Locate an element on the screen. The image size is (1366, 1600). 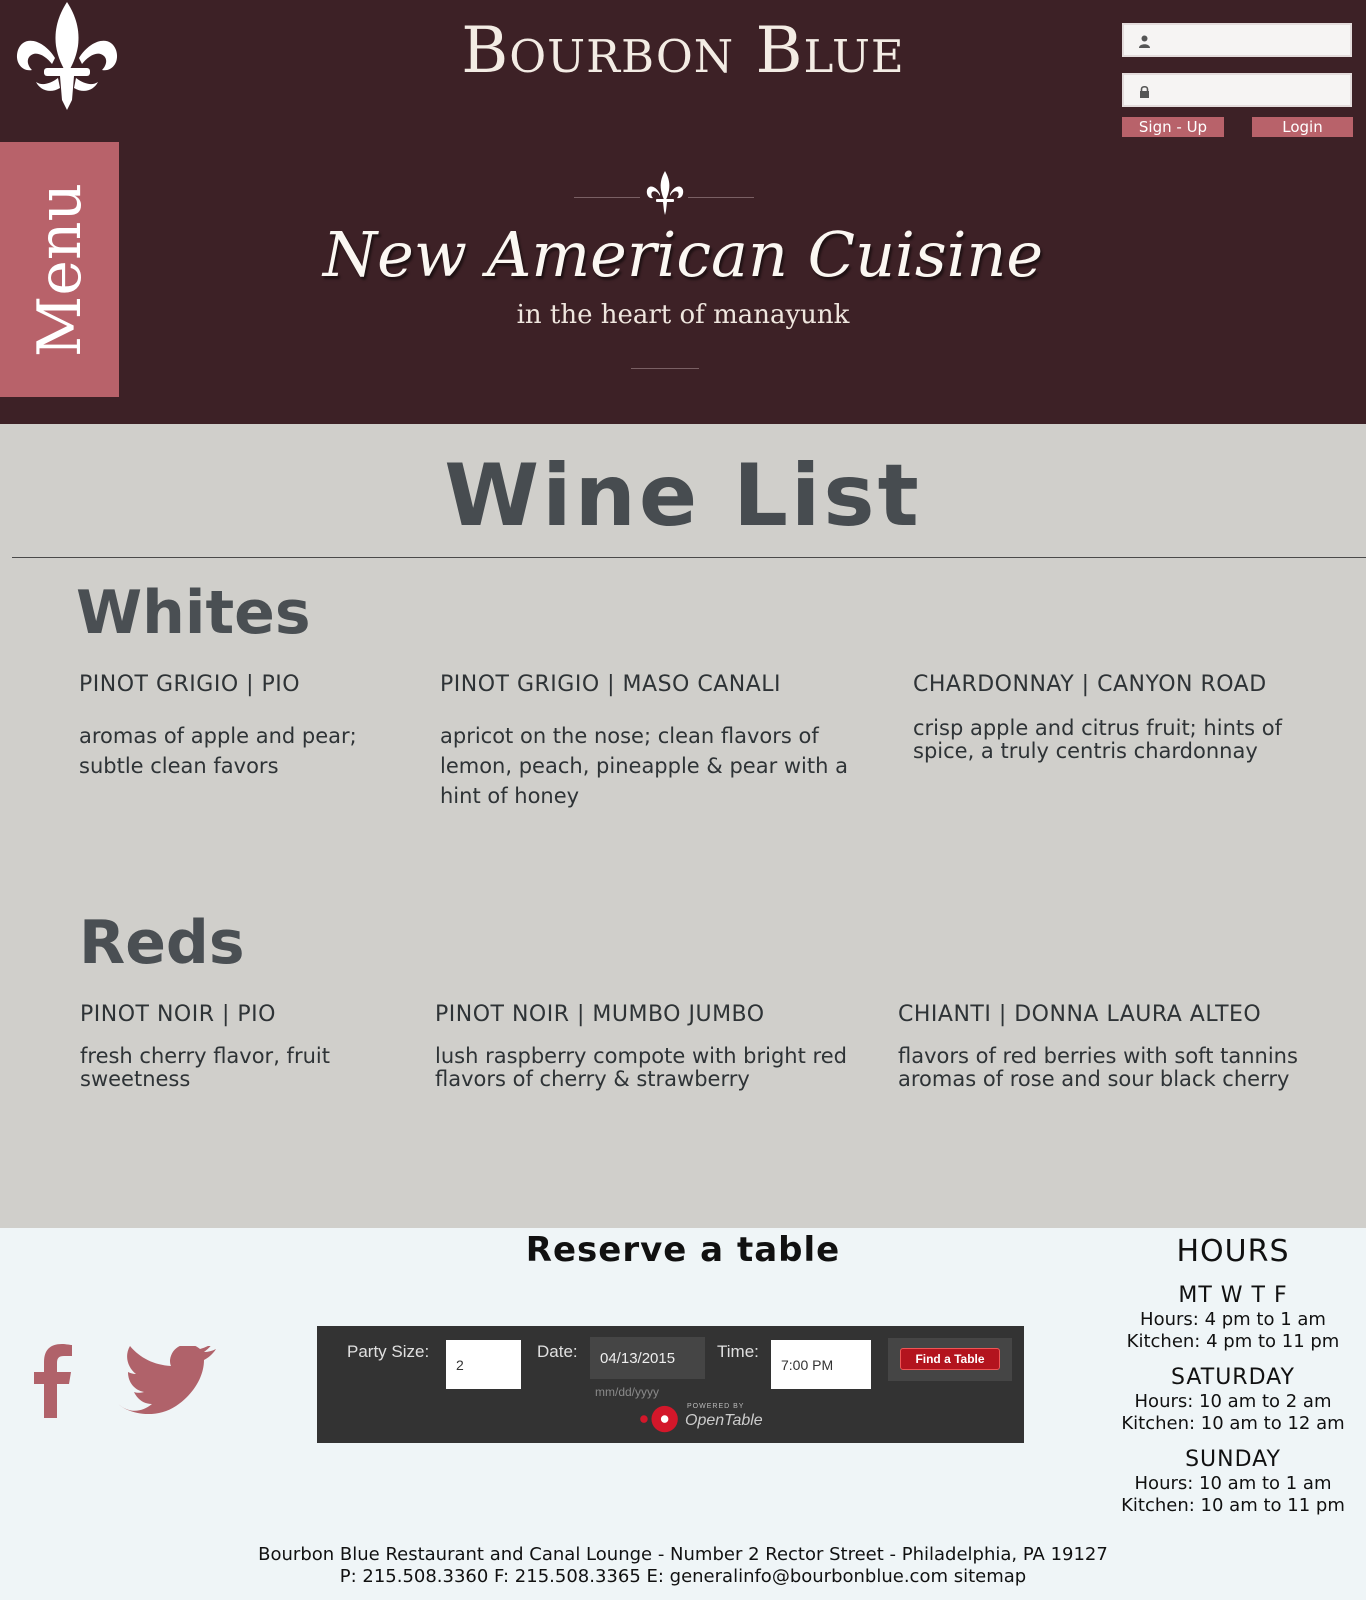
hours-open: Hours: 10 am to 2 am is located at coordinates (1233, 1401).